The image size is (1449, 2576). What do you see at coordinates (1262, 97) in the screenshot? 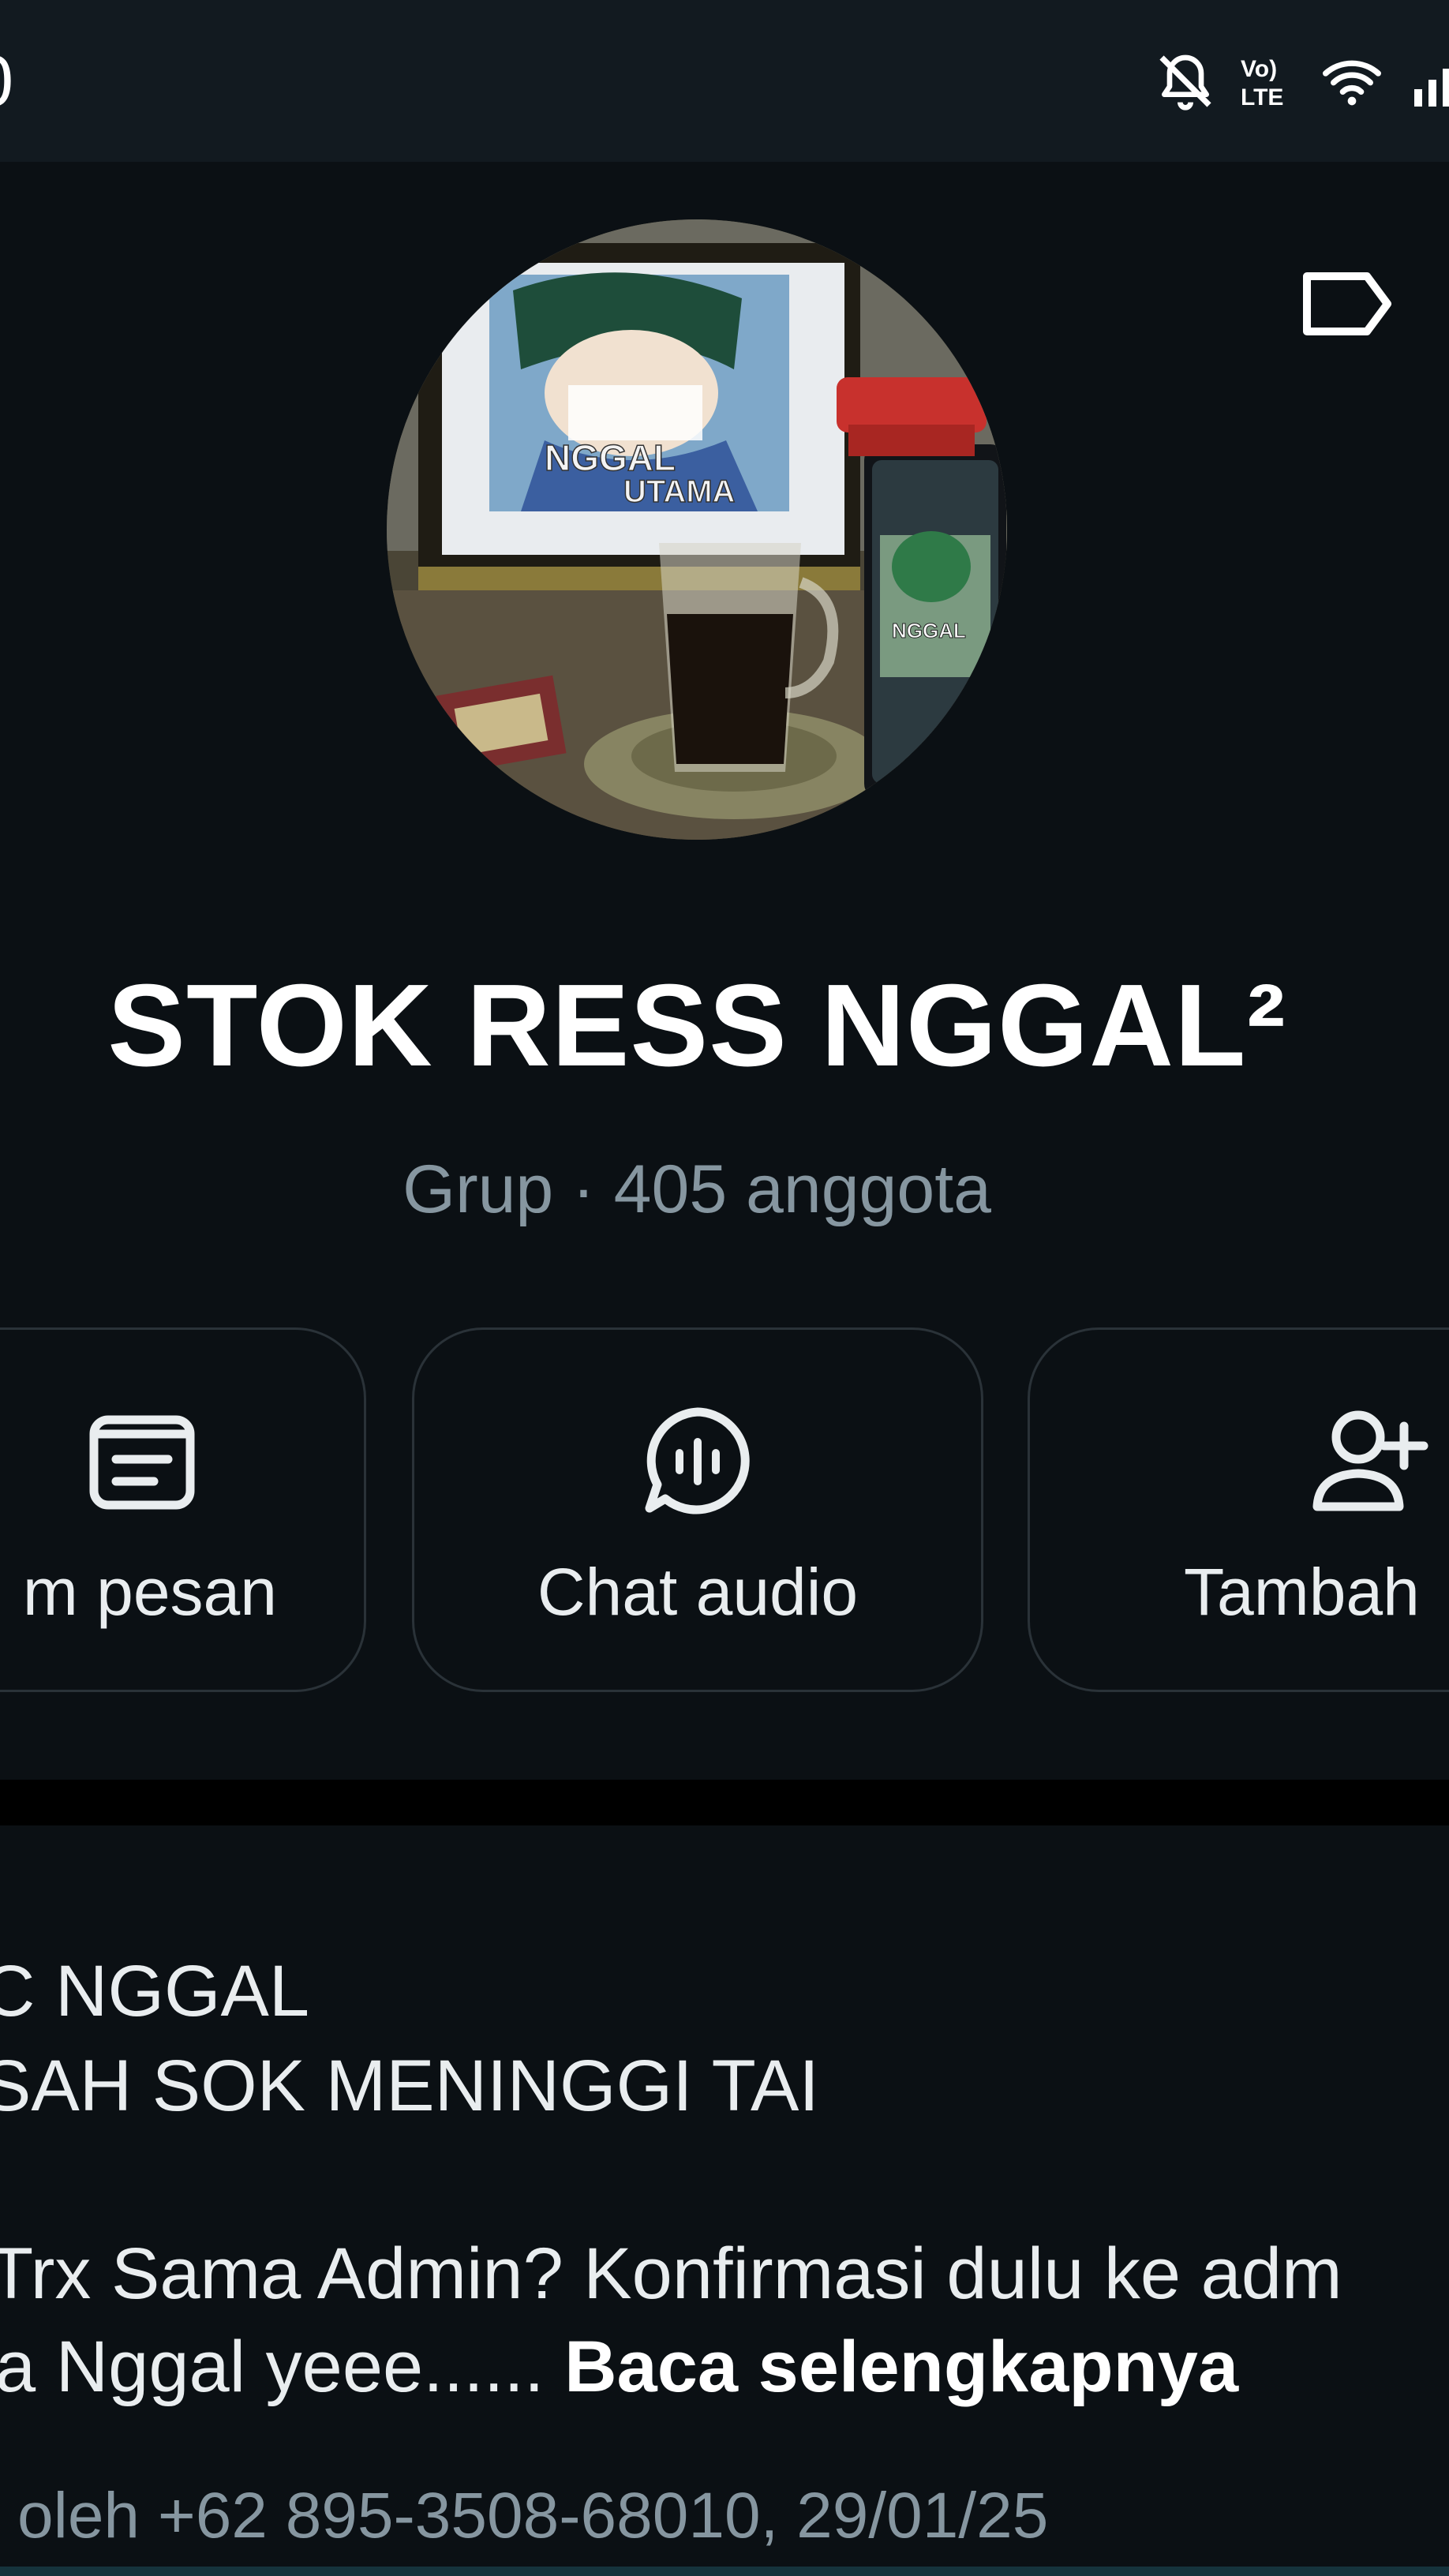
I see `volte-text-bottom: LTE` at bounding box center [1262, 97].